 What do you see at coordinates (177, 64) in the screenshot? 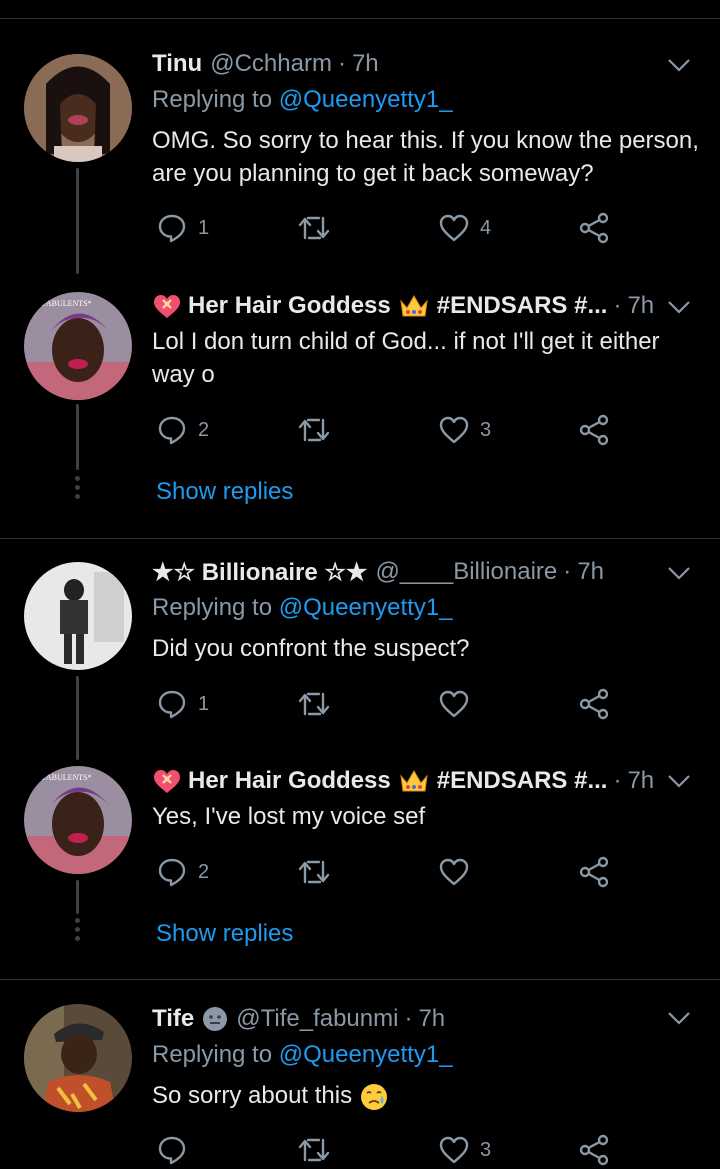
I see `display-name: Tinu` at bounding box center [177, 64].